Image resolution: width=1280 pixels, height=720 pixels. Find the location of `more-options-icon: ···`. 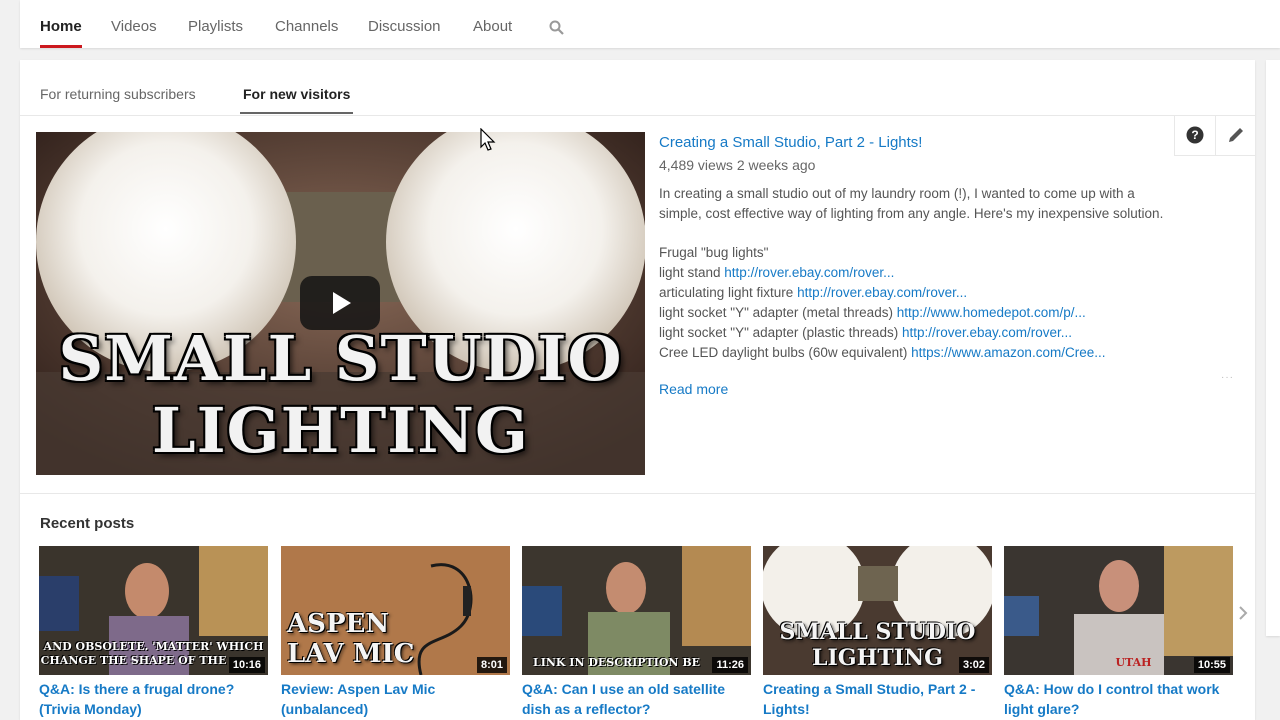

more-options-icon: ··· is located at coordinates (1227, 377).